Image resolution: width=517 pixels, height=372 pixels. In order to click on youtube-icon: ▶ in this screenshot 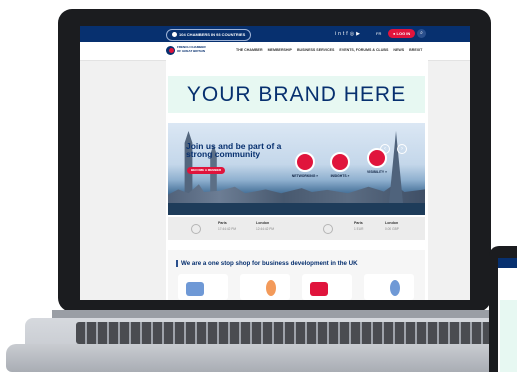, I will do `click(359, 34)`.